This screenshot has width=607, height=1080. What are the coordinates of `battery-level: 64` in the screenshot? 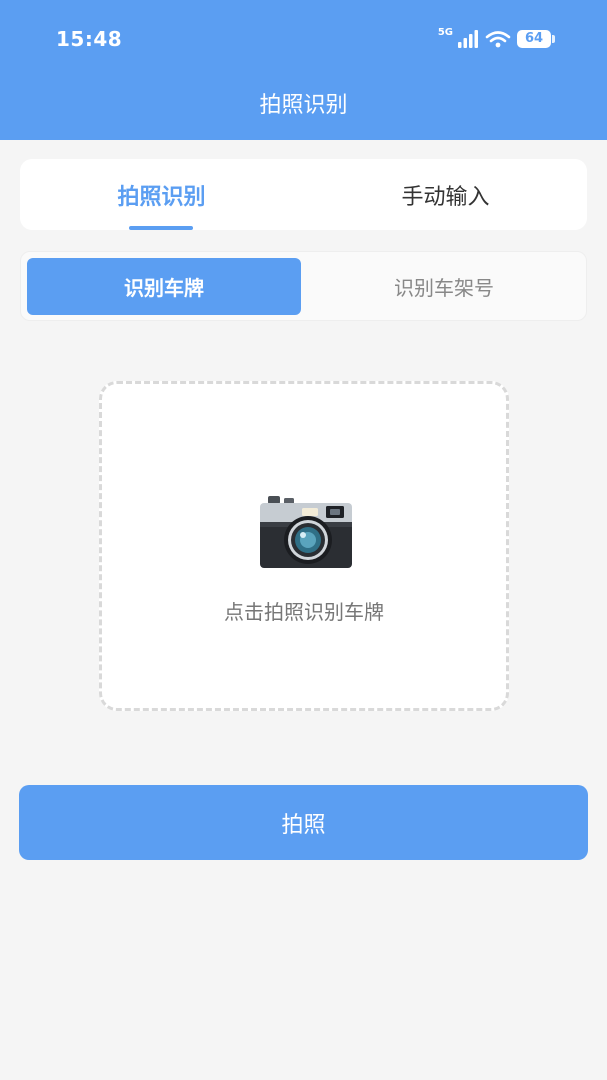 It's located at (534, 38).